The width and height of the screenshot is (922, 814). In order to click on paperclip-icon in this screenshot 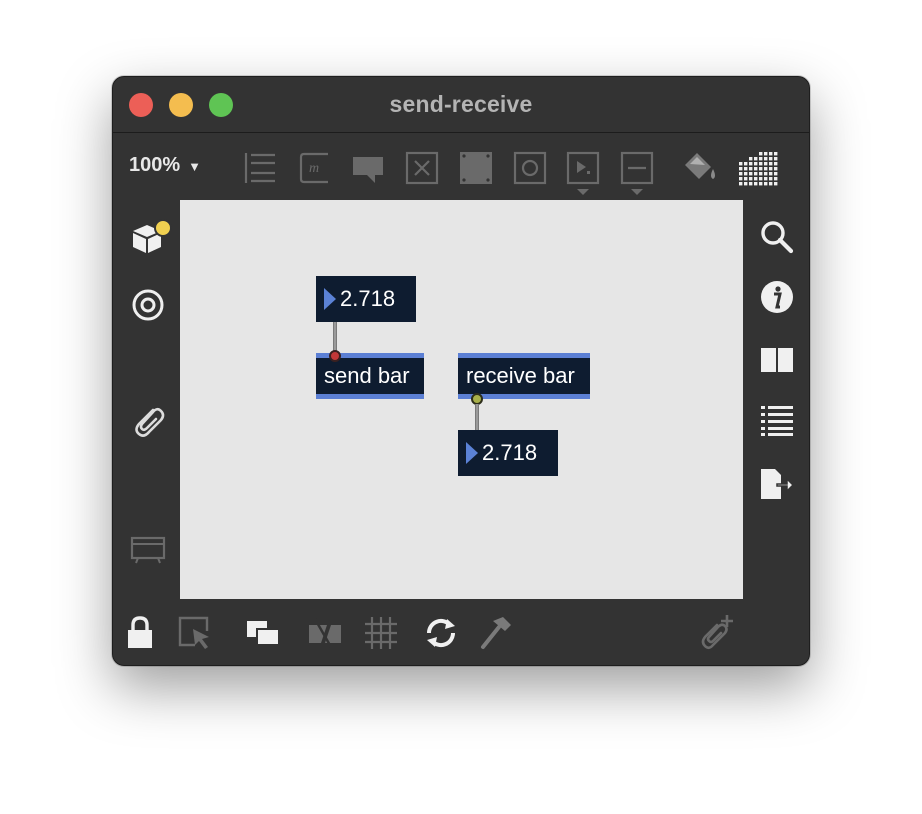, I will do `click(149, 421)`.